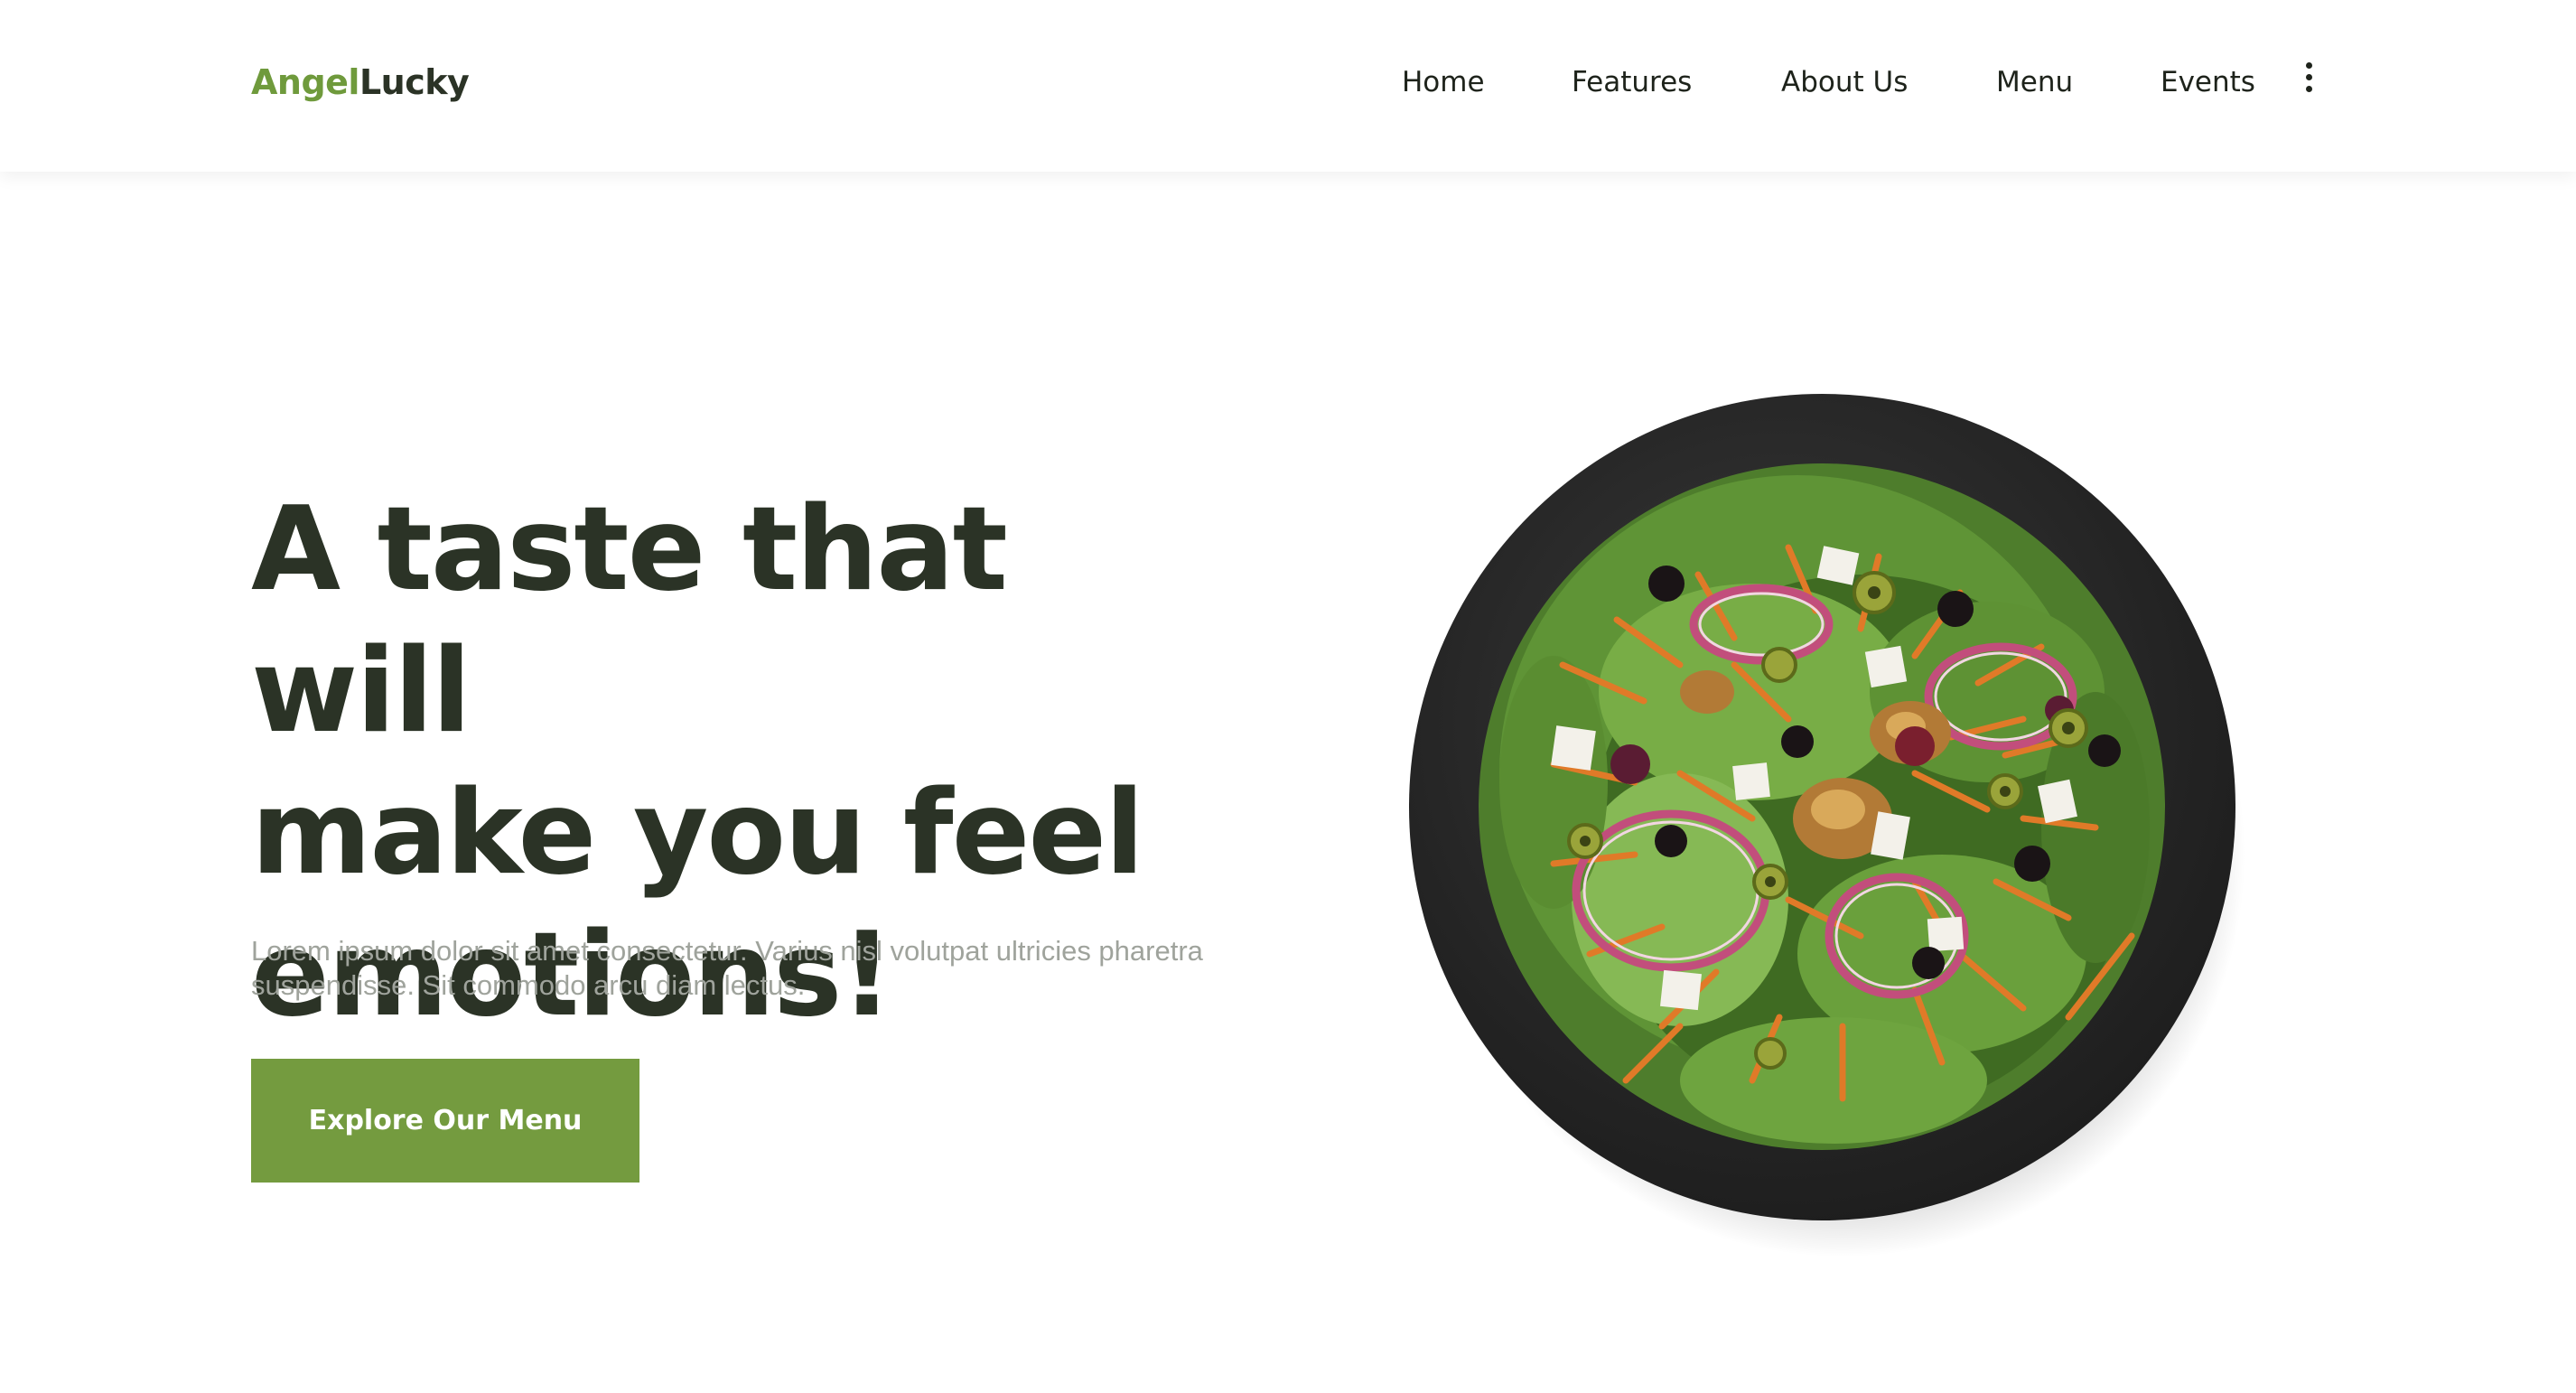 This screenshot has width=2576, height=1393. I want to click on main-nav: Home Features About Us Menu Events, so click(1288, 82).